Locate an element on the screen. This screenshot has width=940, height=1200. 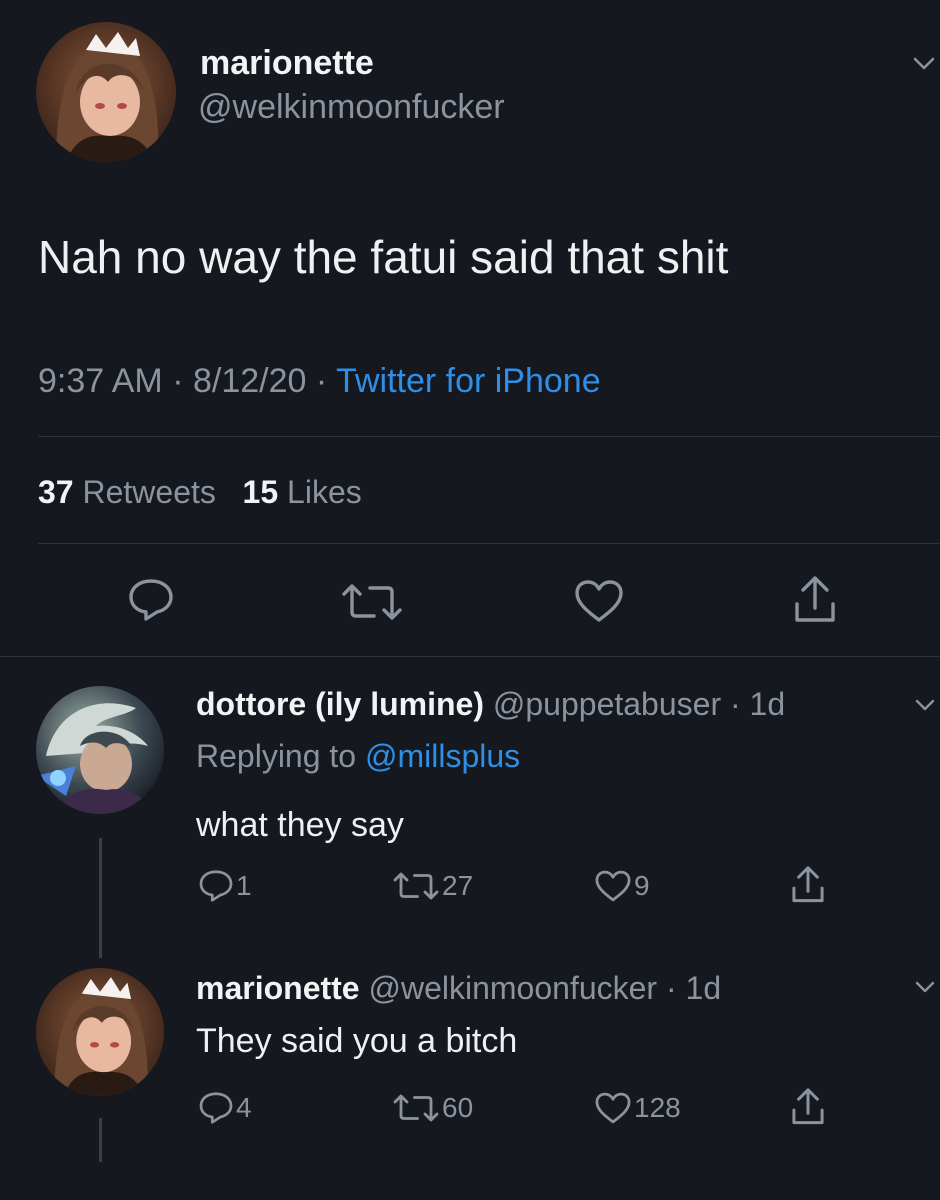
retweets-stat: 37 Retweets is located at coordinates (131, 492).